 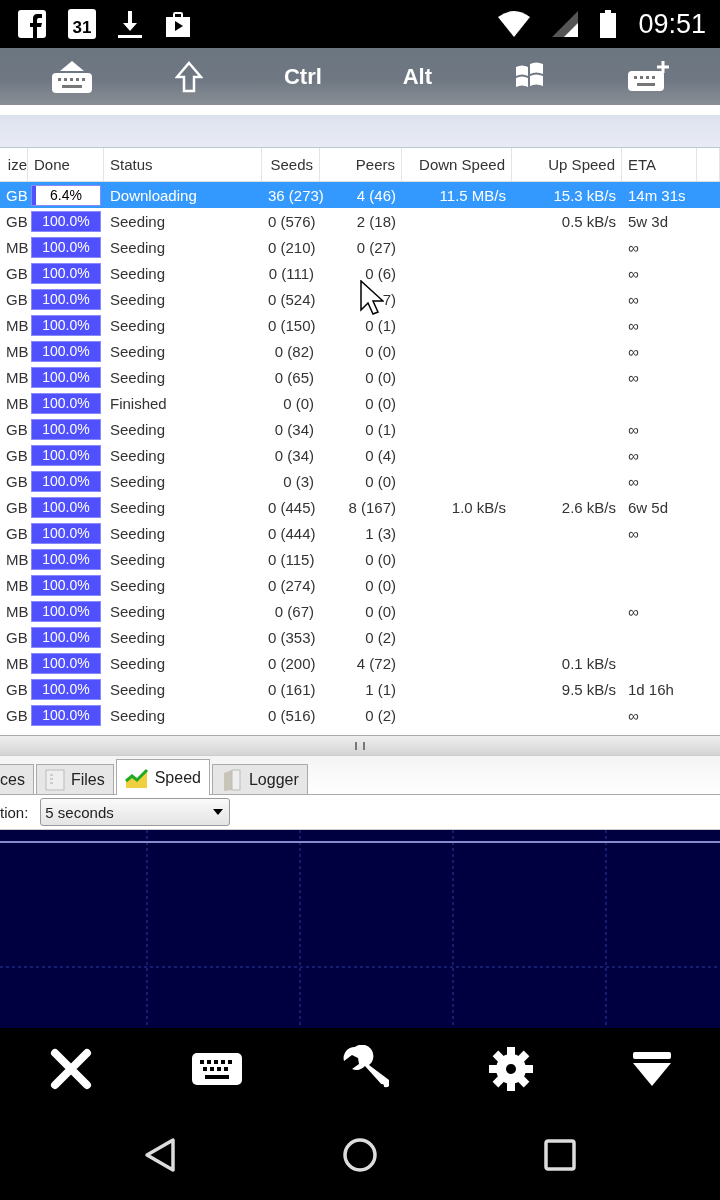 What do you see at coordinates (659, 164) in the screenshot?
I see `column-header: ETA` at bounding box center [659, 164].